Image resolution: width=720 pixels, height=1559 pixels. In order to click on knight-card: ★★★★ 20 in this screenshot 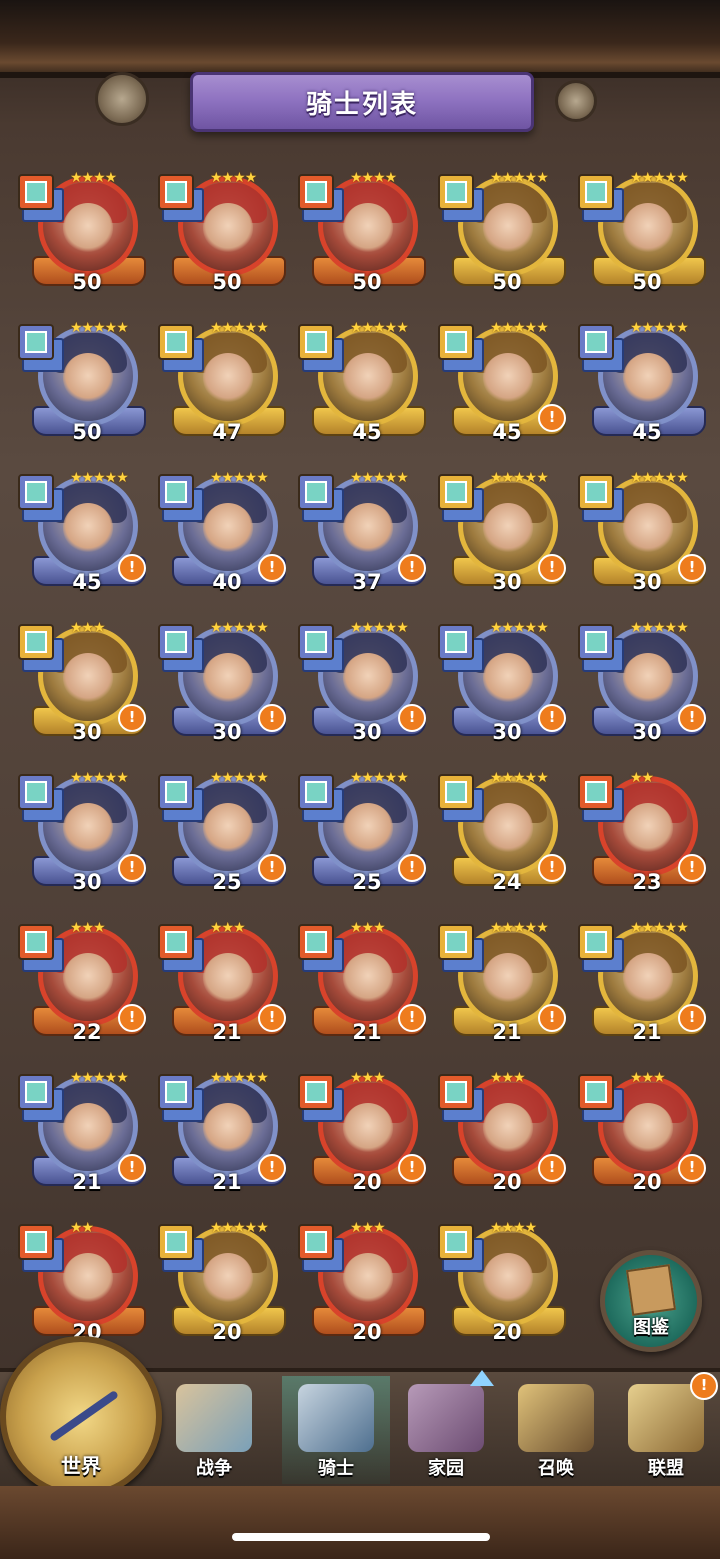, I will do `click(502, 1284)`.